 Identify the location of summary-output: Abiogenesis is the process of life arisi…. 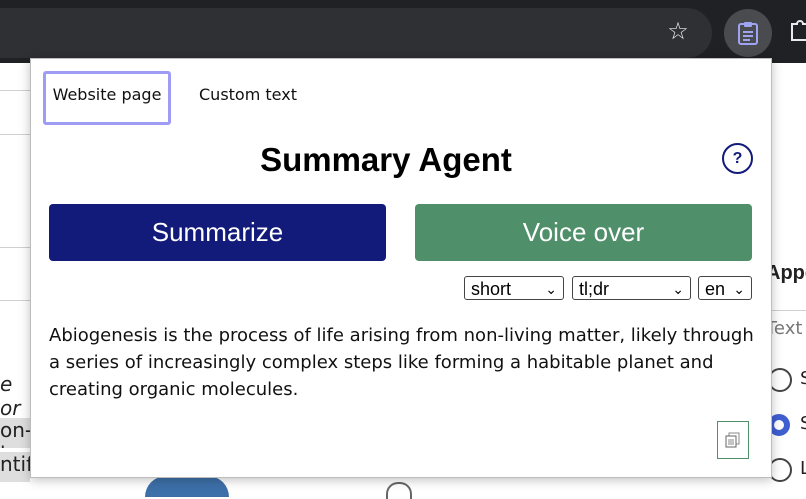
(401, 362).